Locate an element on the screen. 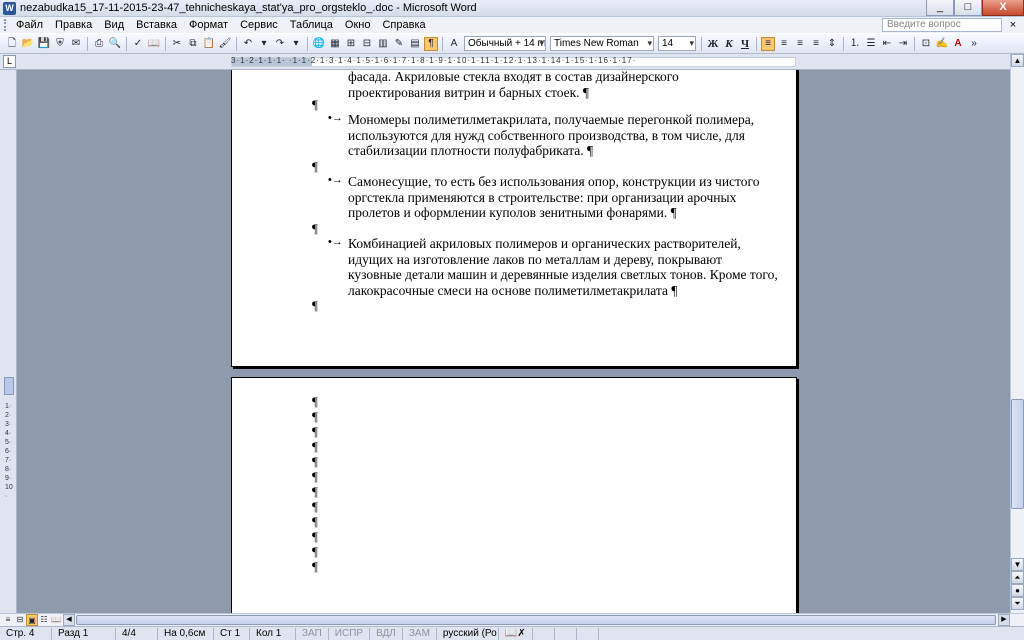 The height and width of the screenshot is (640, 1024). bold-button: Ж is located at coordinates (713, 44).